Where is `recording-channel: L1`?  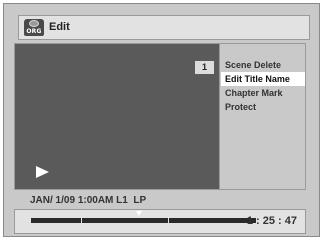 recording-channel: L1 is located at coordinates (122, 200).